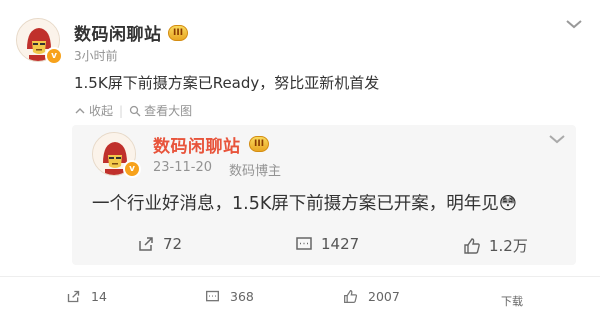 This screenshot has height=317, width=600. What do you see at coordinates (340, 244) in the screenshot?
I see `quoted-comment-count: 1427` at bounding box center [340, 244].